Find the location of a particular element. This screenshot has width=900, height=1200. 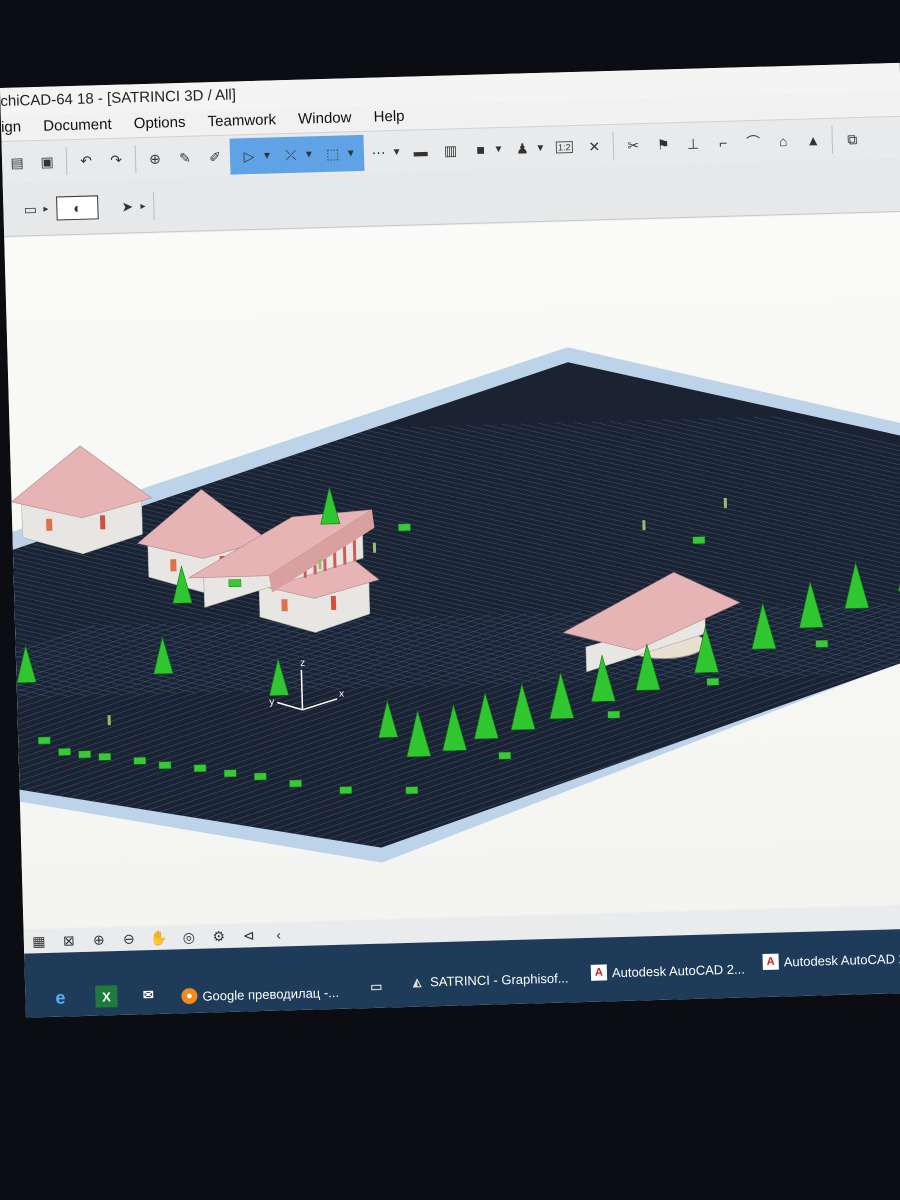

object-icon: ■ is located at coordinates (480, 149).